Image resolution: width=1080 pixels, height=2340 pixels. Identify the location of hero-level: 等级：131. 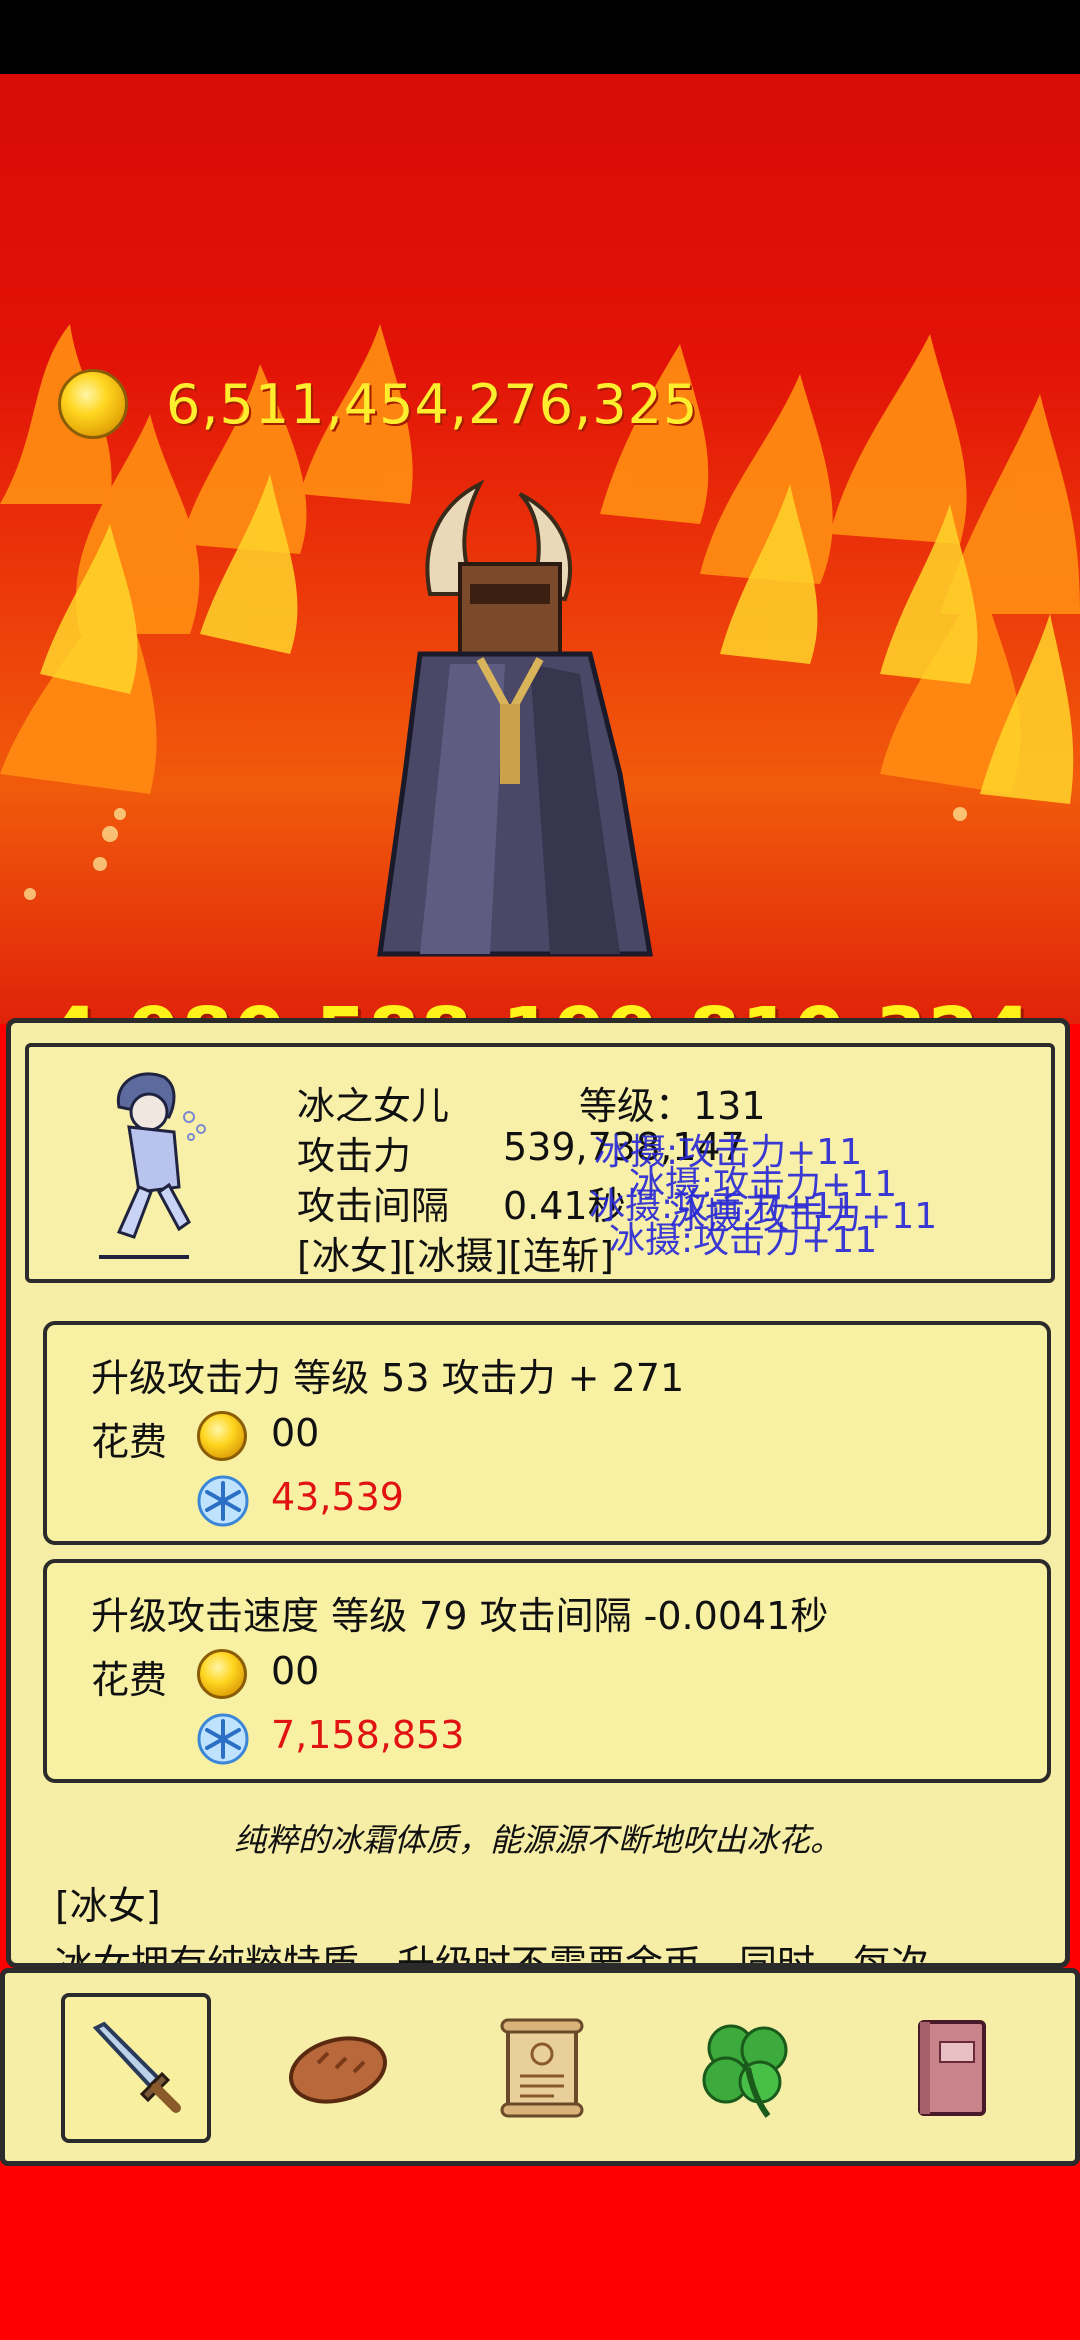
(672, 1106).